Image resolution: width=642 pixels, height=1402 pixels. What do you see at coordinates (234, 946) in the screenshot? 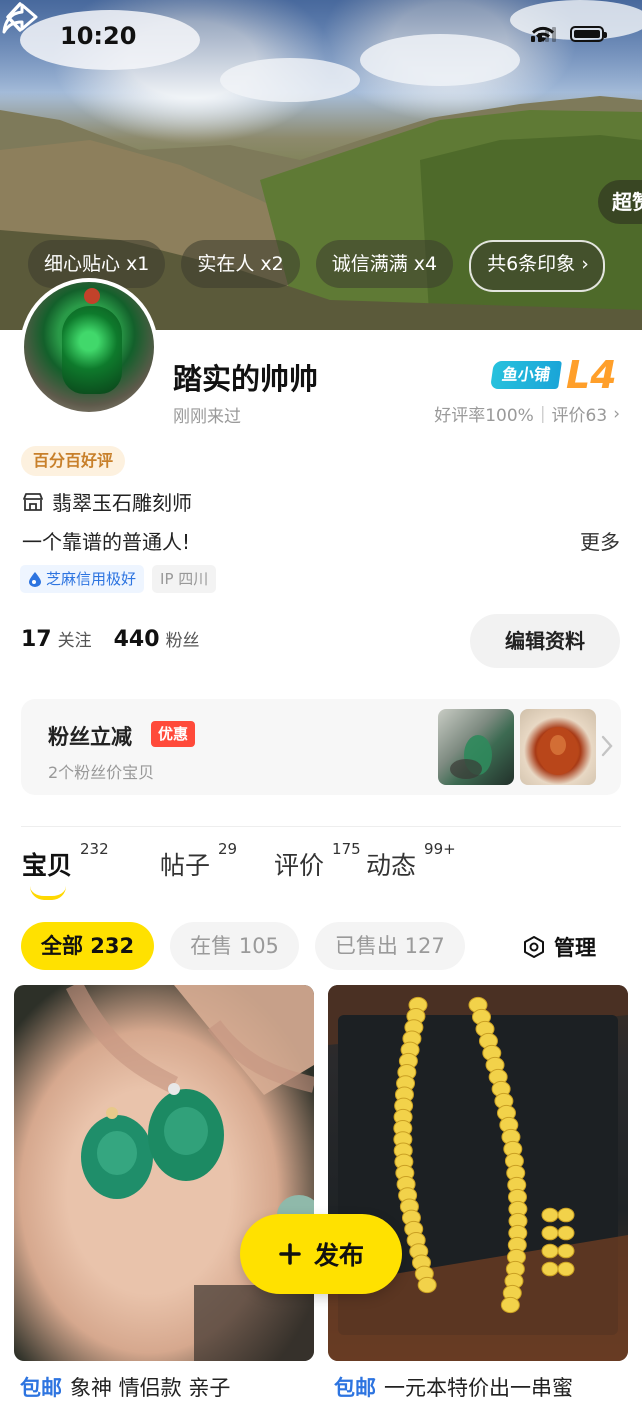
I see `filter-on-sale: 在售 105` at bounding box center [234, 946].